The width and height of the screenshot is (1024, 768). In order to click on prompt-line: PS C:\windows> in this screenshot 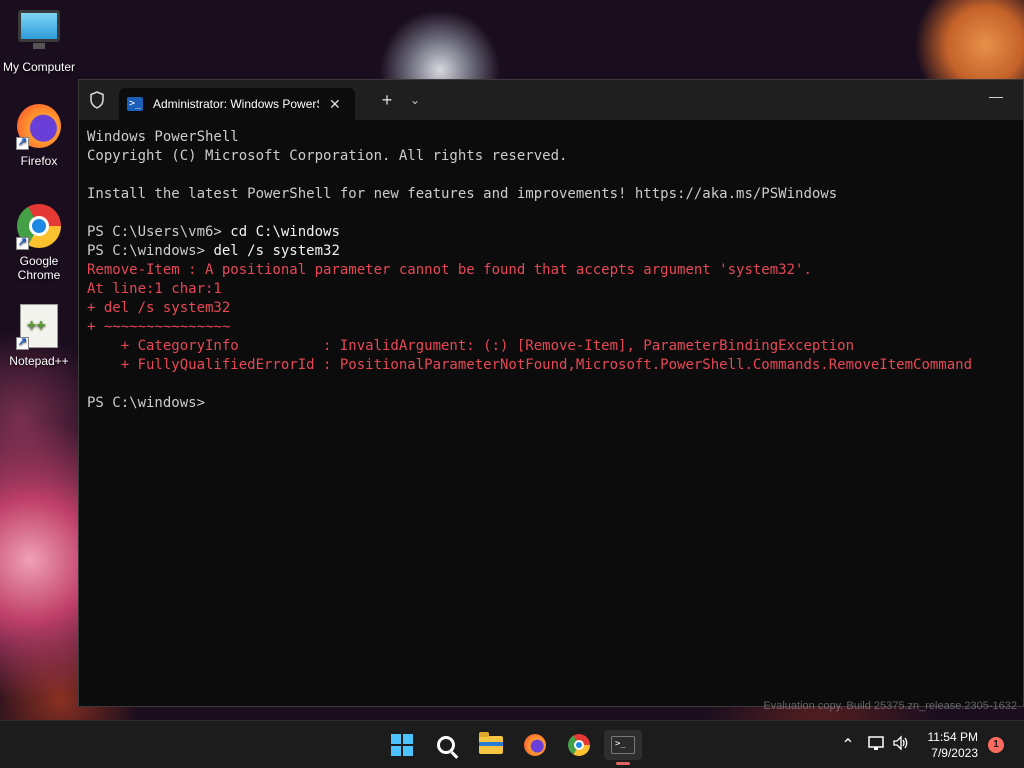, I will do `click(555, 403)`.